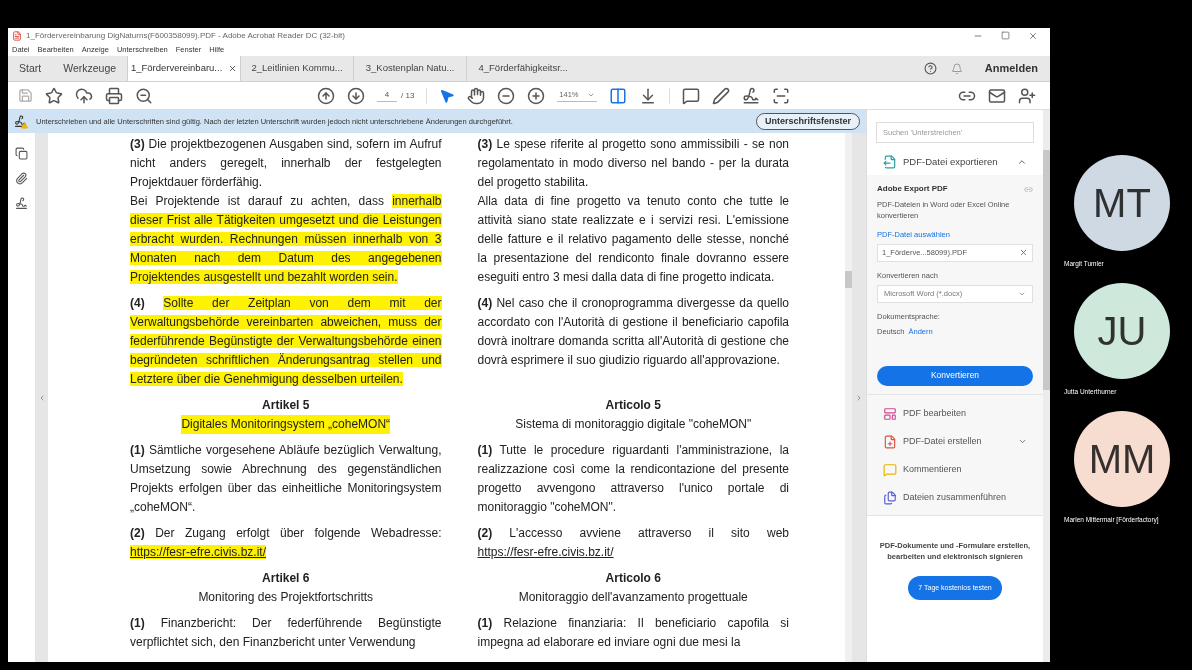  What do you see at coordinates (114, 95) in the screenshot?
I see `print-icon` at bounding box center [114, 95].